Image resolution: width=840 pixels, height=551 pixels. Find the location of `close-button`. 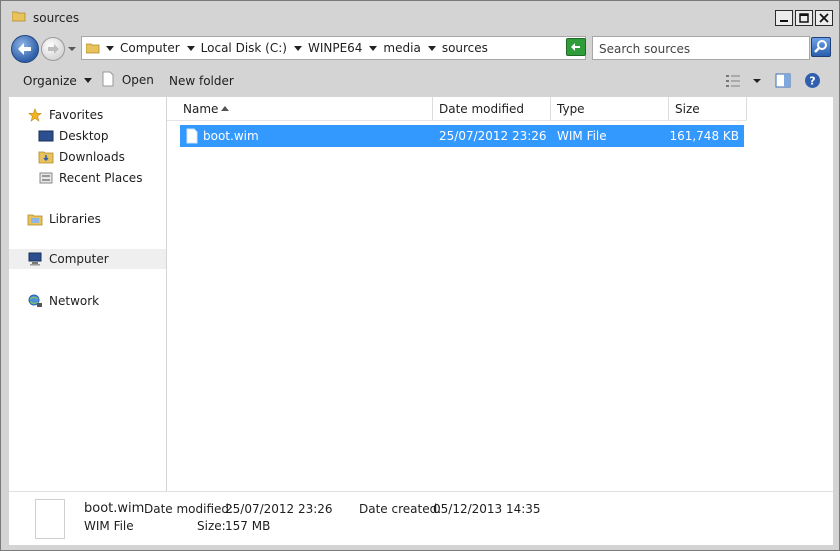

close-button is located at coordinates (824, 18).